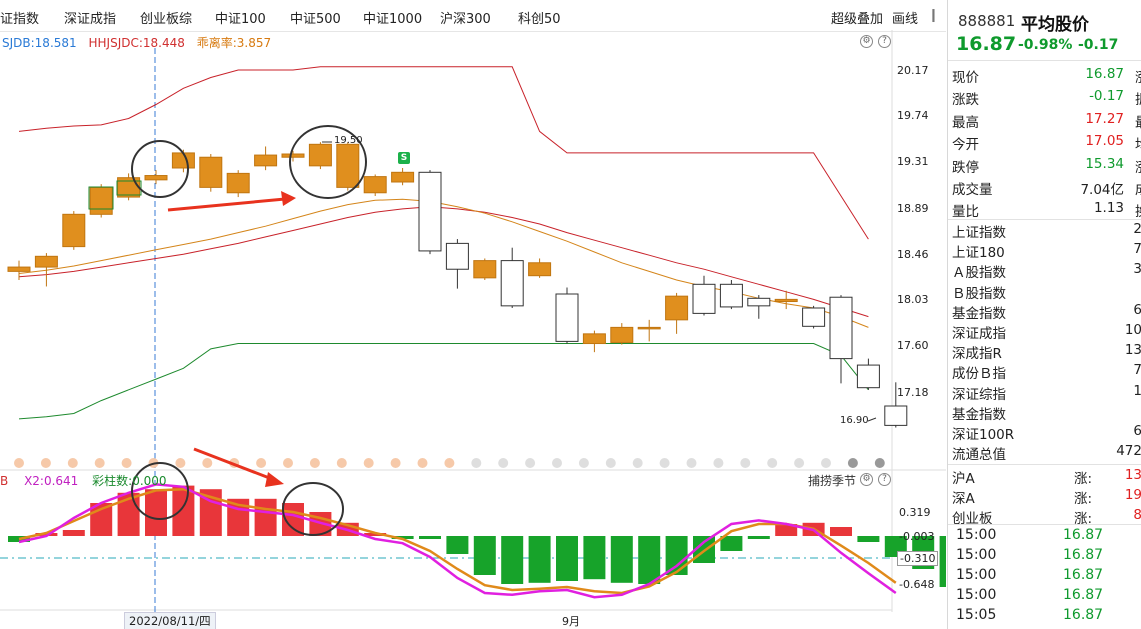 This screenshot has height=629, width=1141. I want to click on price-tick: 17.18, so click(913, 392).